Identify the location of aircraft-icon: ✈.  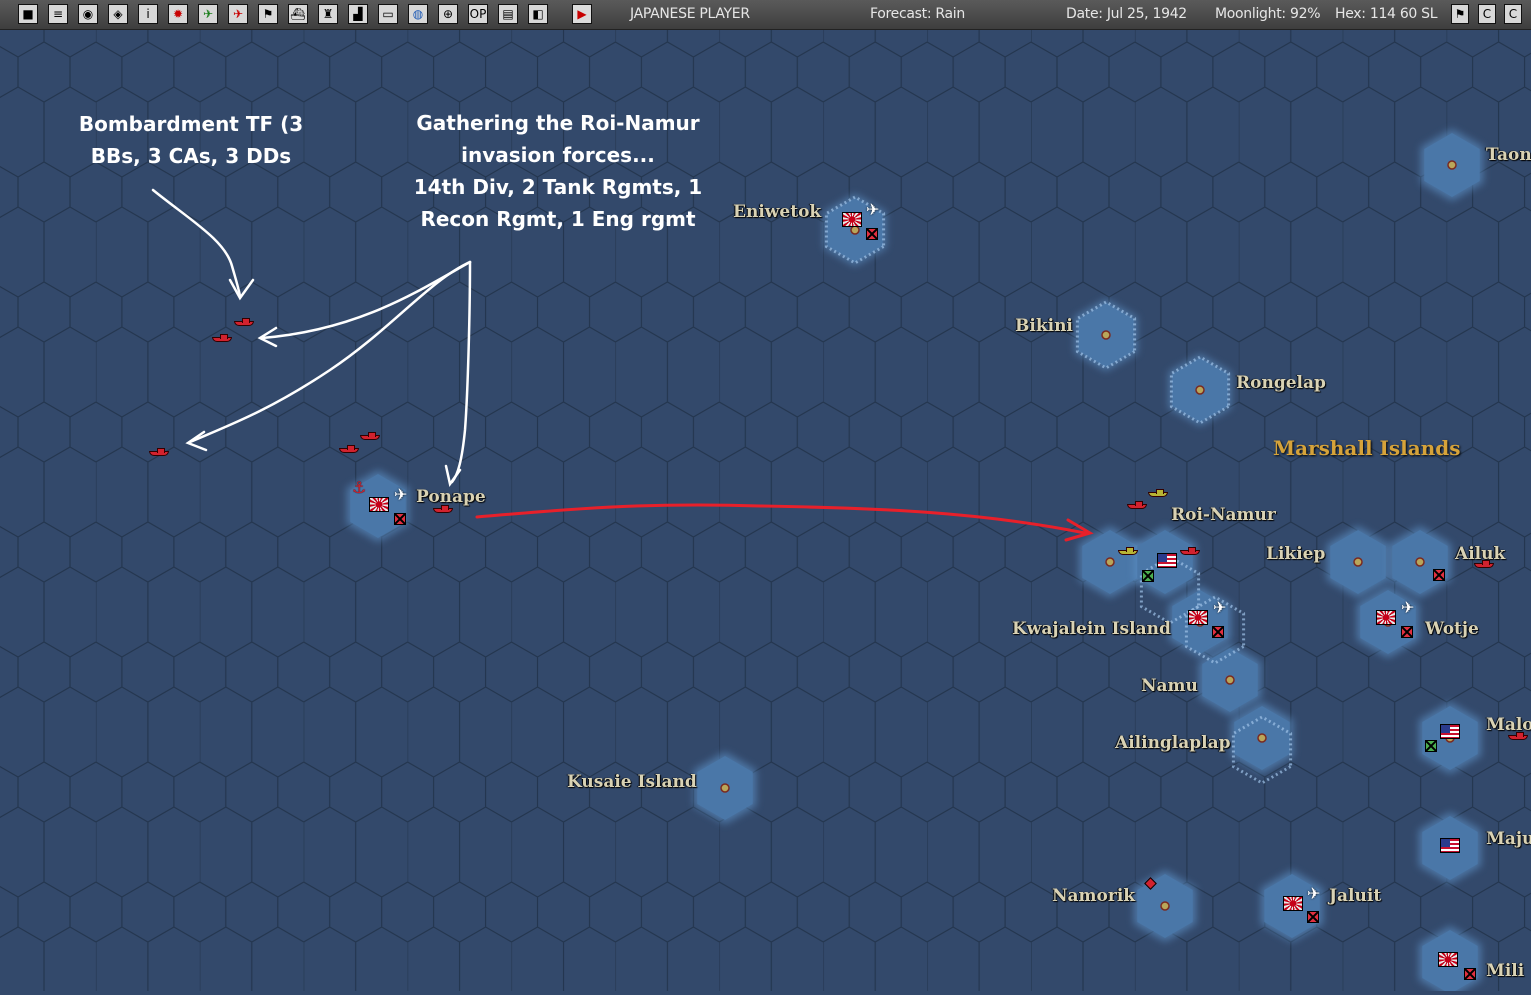
(208, 14).